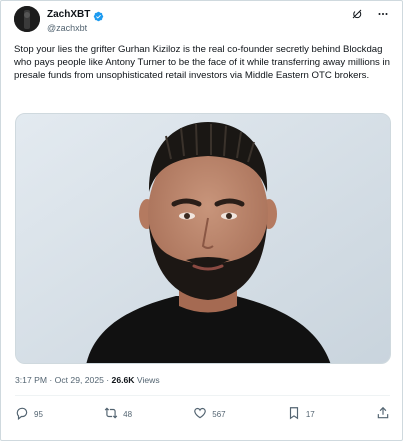 Image resolution: width=403 pixels, height=441 pixels. Describe the element at coordinates (310, 414) in the screenshot. I see `bookmark-count: 17` at that location.